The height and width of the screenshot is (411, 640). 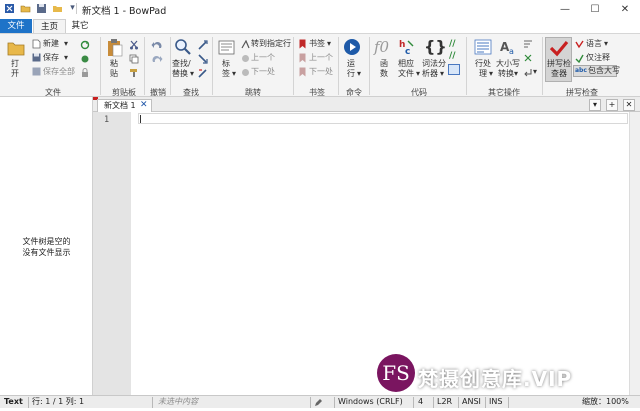 I want to click on bookmark-prev-button: 上一个, so click(x=321, y=58).